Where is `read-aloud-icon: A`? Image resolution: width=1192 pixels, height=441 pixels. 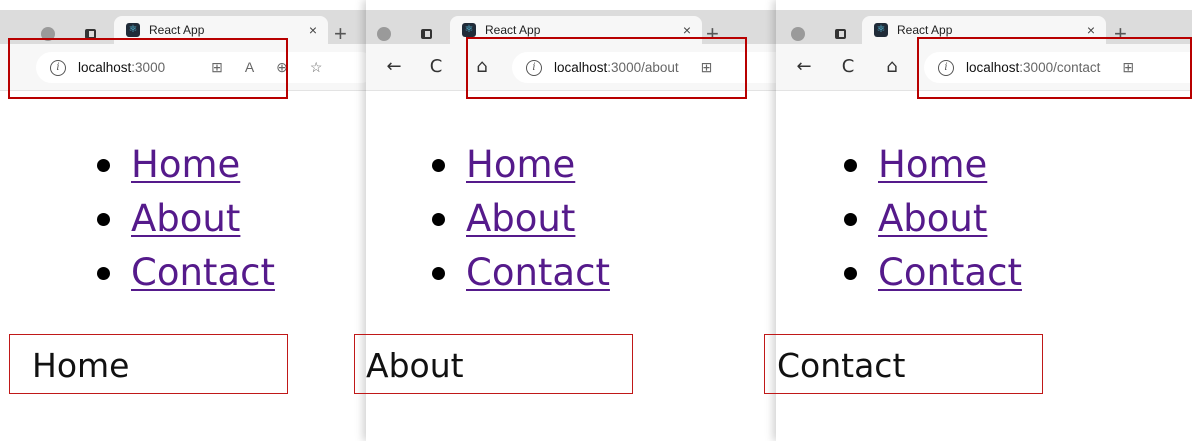 read-aloud-icon: A is located at coordinates (249, 67).